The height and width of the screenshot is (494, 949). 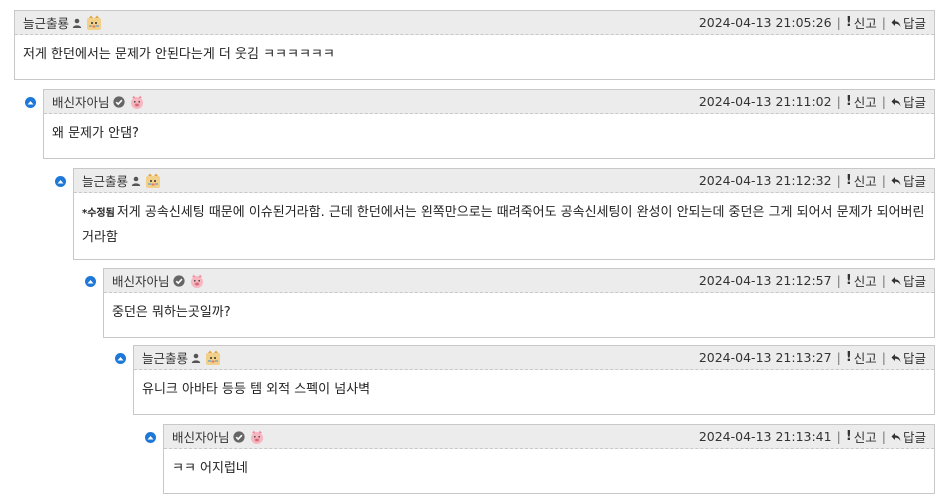 What do you see at coordinates (549, 471) in the screenshot?
I see `comment-body: ㅋㅋ 어지럽네` at bounding box center [549, 471].